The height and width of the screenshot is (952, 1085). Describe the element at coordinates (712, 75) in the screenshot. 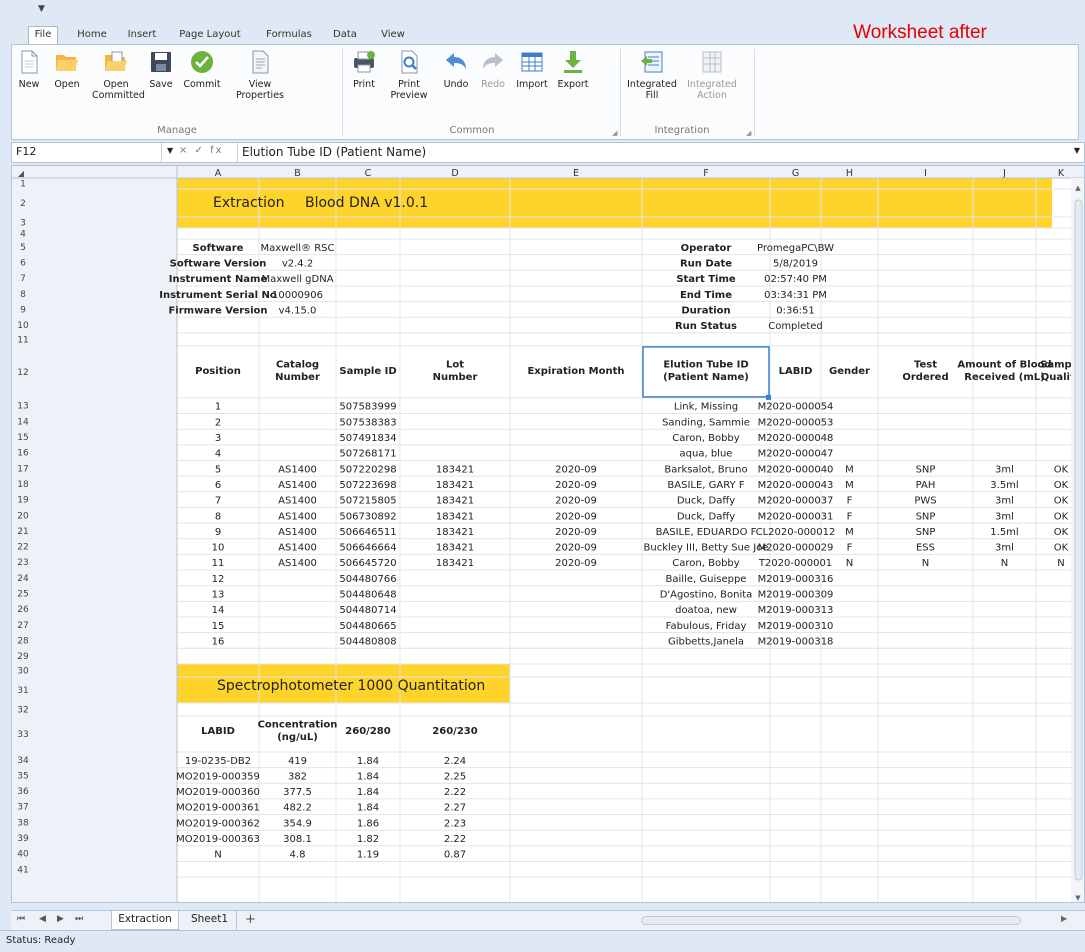

I see `integrated-action-button: Integrated Action` at that location.